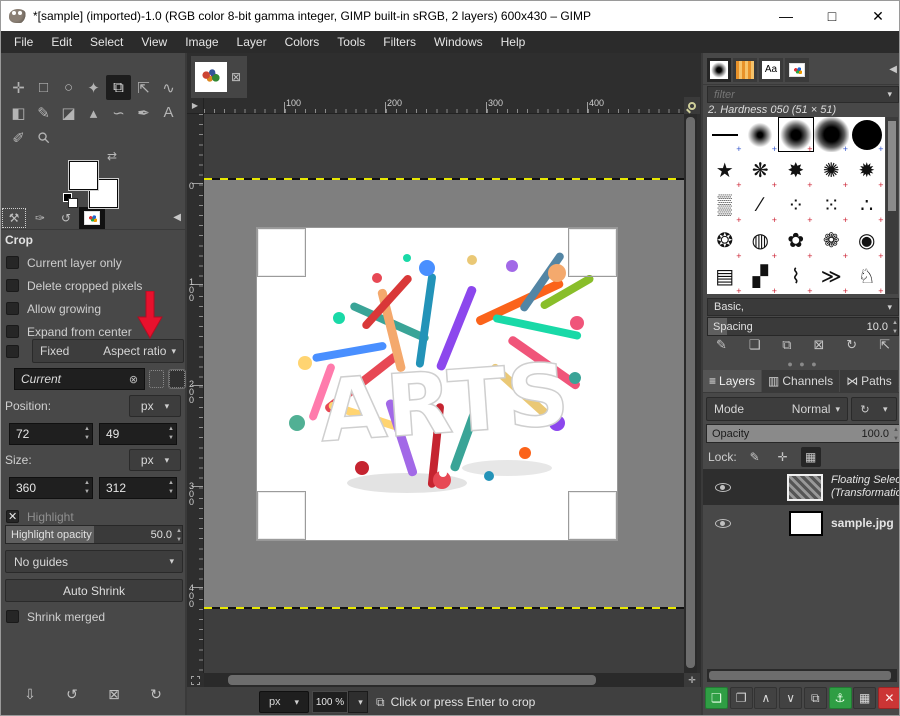  Describe the element at coordinates (108, 351) in the screenshot. I see `fixed-dropdown-button: Fixed Aspect ratio ▾` at that location.